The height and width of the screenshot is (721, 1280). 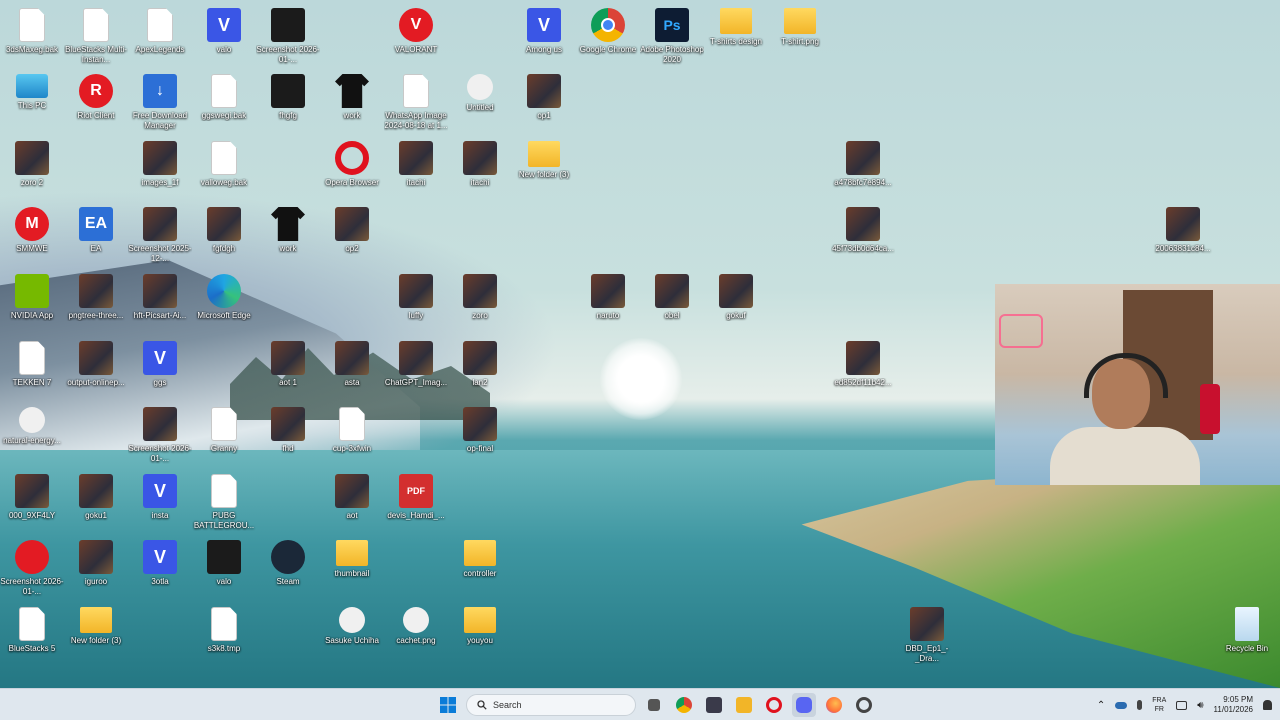 What do you see at coordinates (224, 103) in the screenshot?
I see `desktop-icon: ggswegi.bak` at bounding box center [224, 103].